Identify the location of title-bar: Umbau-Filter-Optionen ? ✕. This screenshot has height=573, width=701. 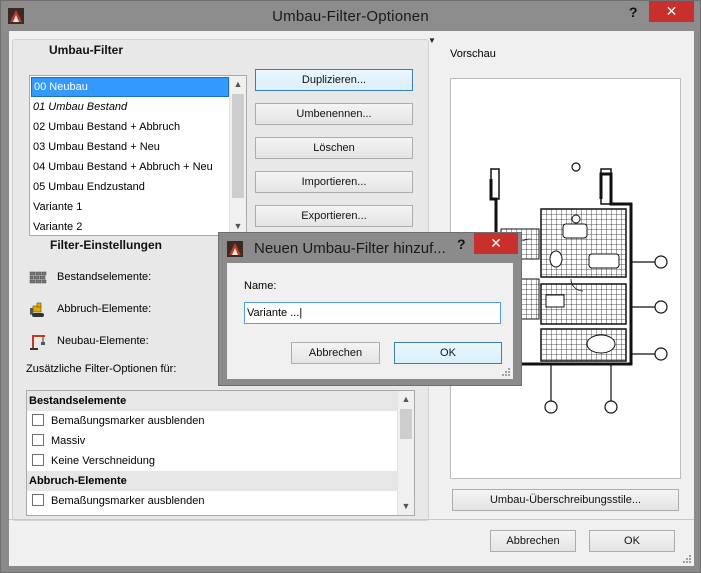
(350, 16).